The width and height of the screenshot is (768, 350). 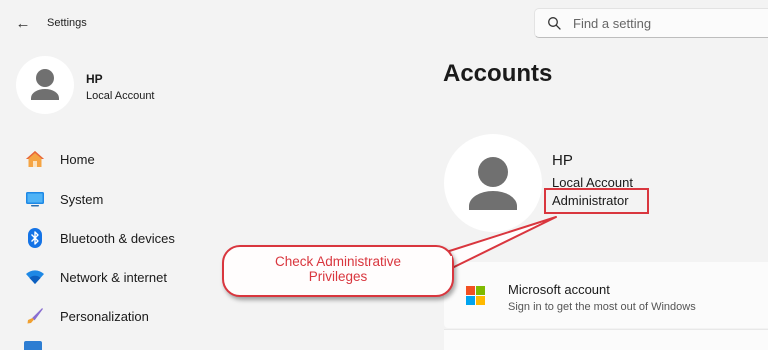 What do you see at coordinates (35, 199) in the screenshot?
I see `system-icon` at bounding box center [35, 199].